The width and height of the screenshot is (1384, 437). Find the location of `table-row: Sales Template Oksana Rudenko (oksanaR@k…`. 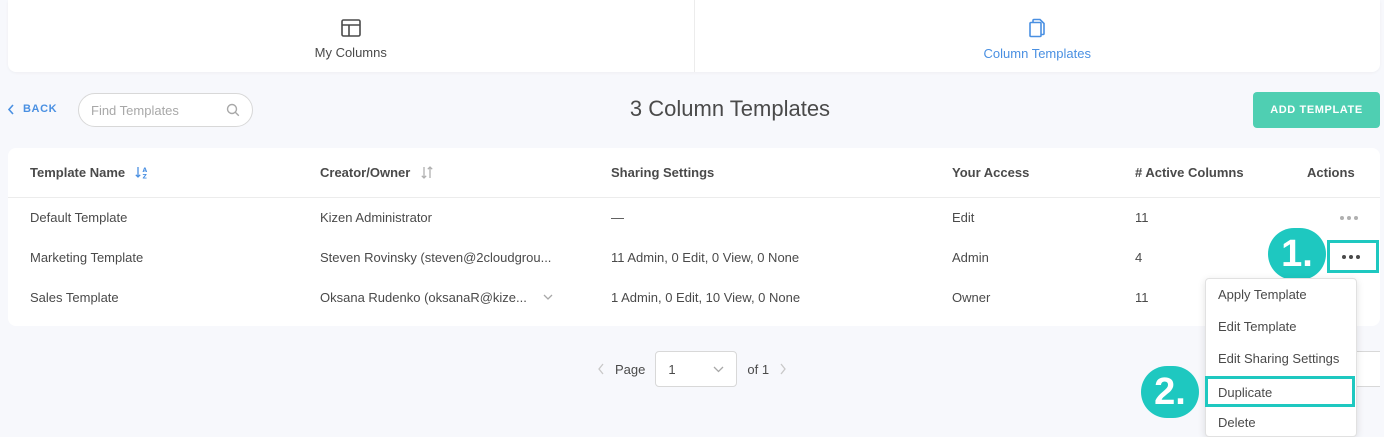

table-row: Sales Template Oksana Rudenko (oksanaR@k… is located at coordinates (694, 298).